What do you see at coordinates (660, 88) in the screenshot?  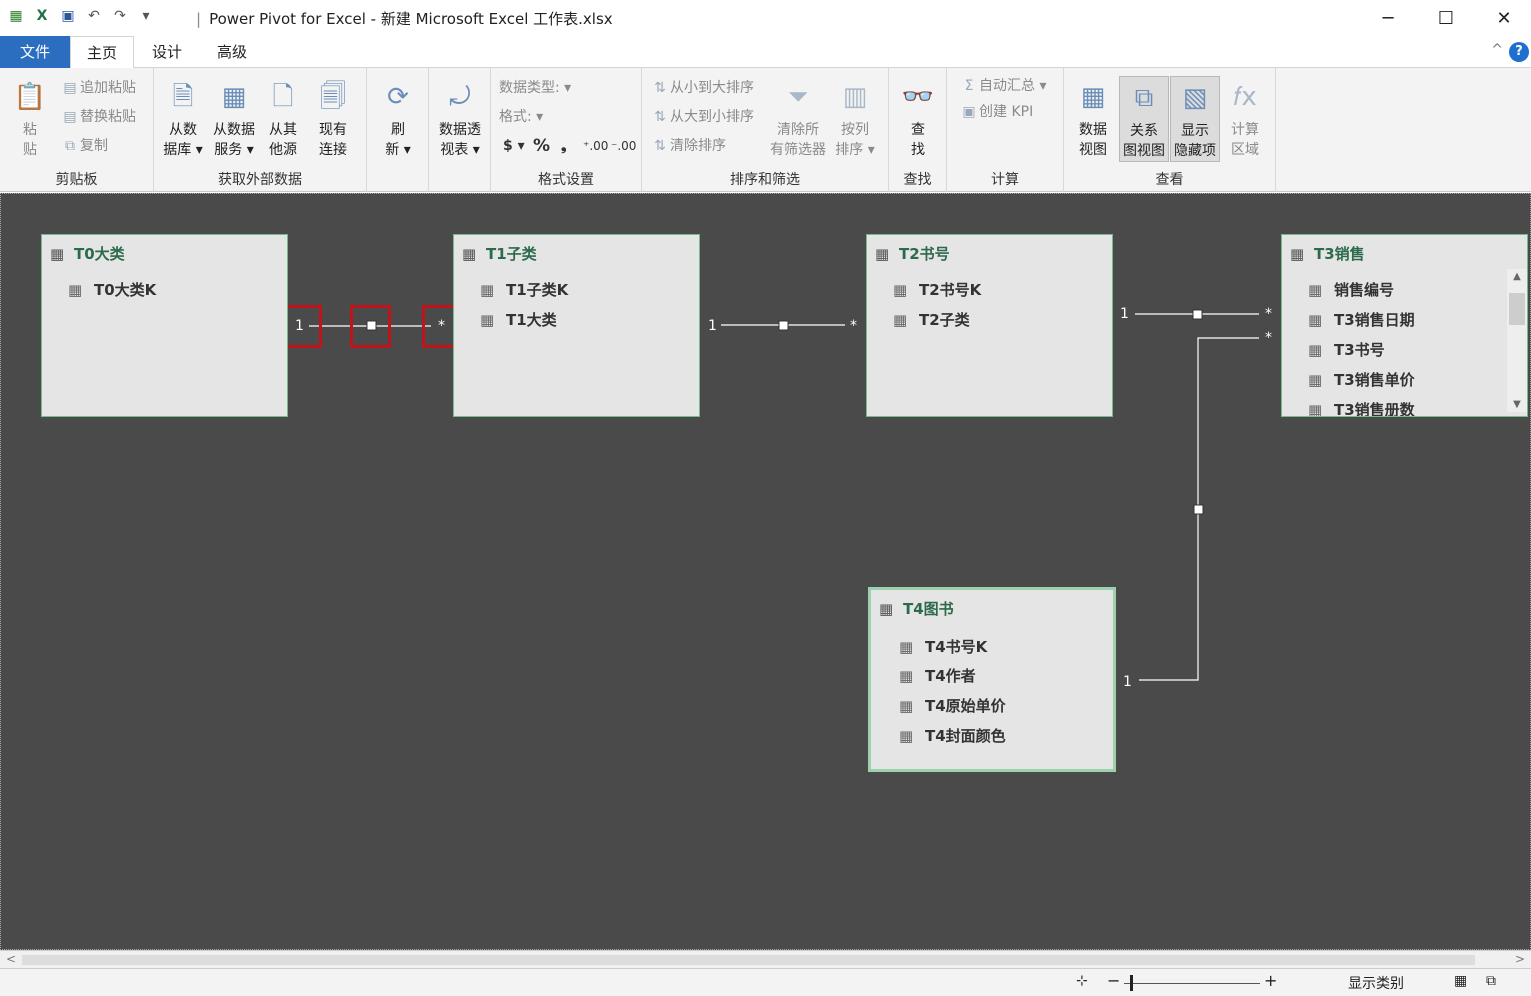 I see `sort-ascending-icon: ⇅` at bounding box center [660, 88].